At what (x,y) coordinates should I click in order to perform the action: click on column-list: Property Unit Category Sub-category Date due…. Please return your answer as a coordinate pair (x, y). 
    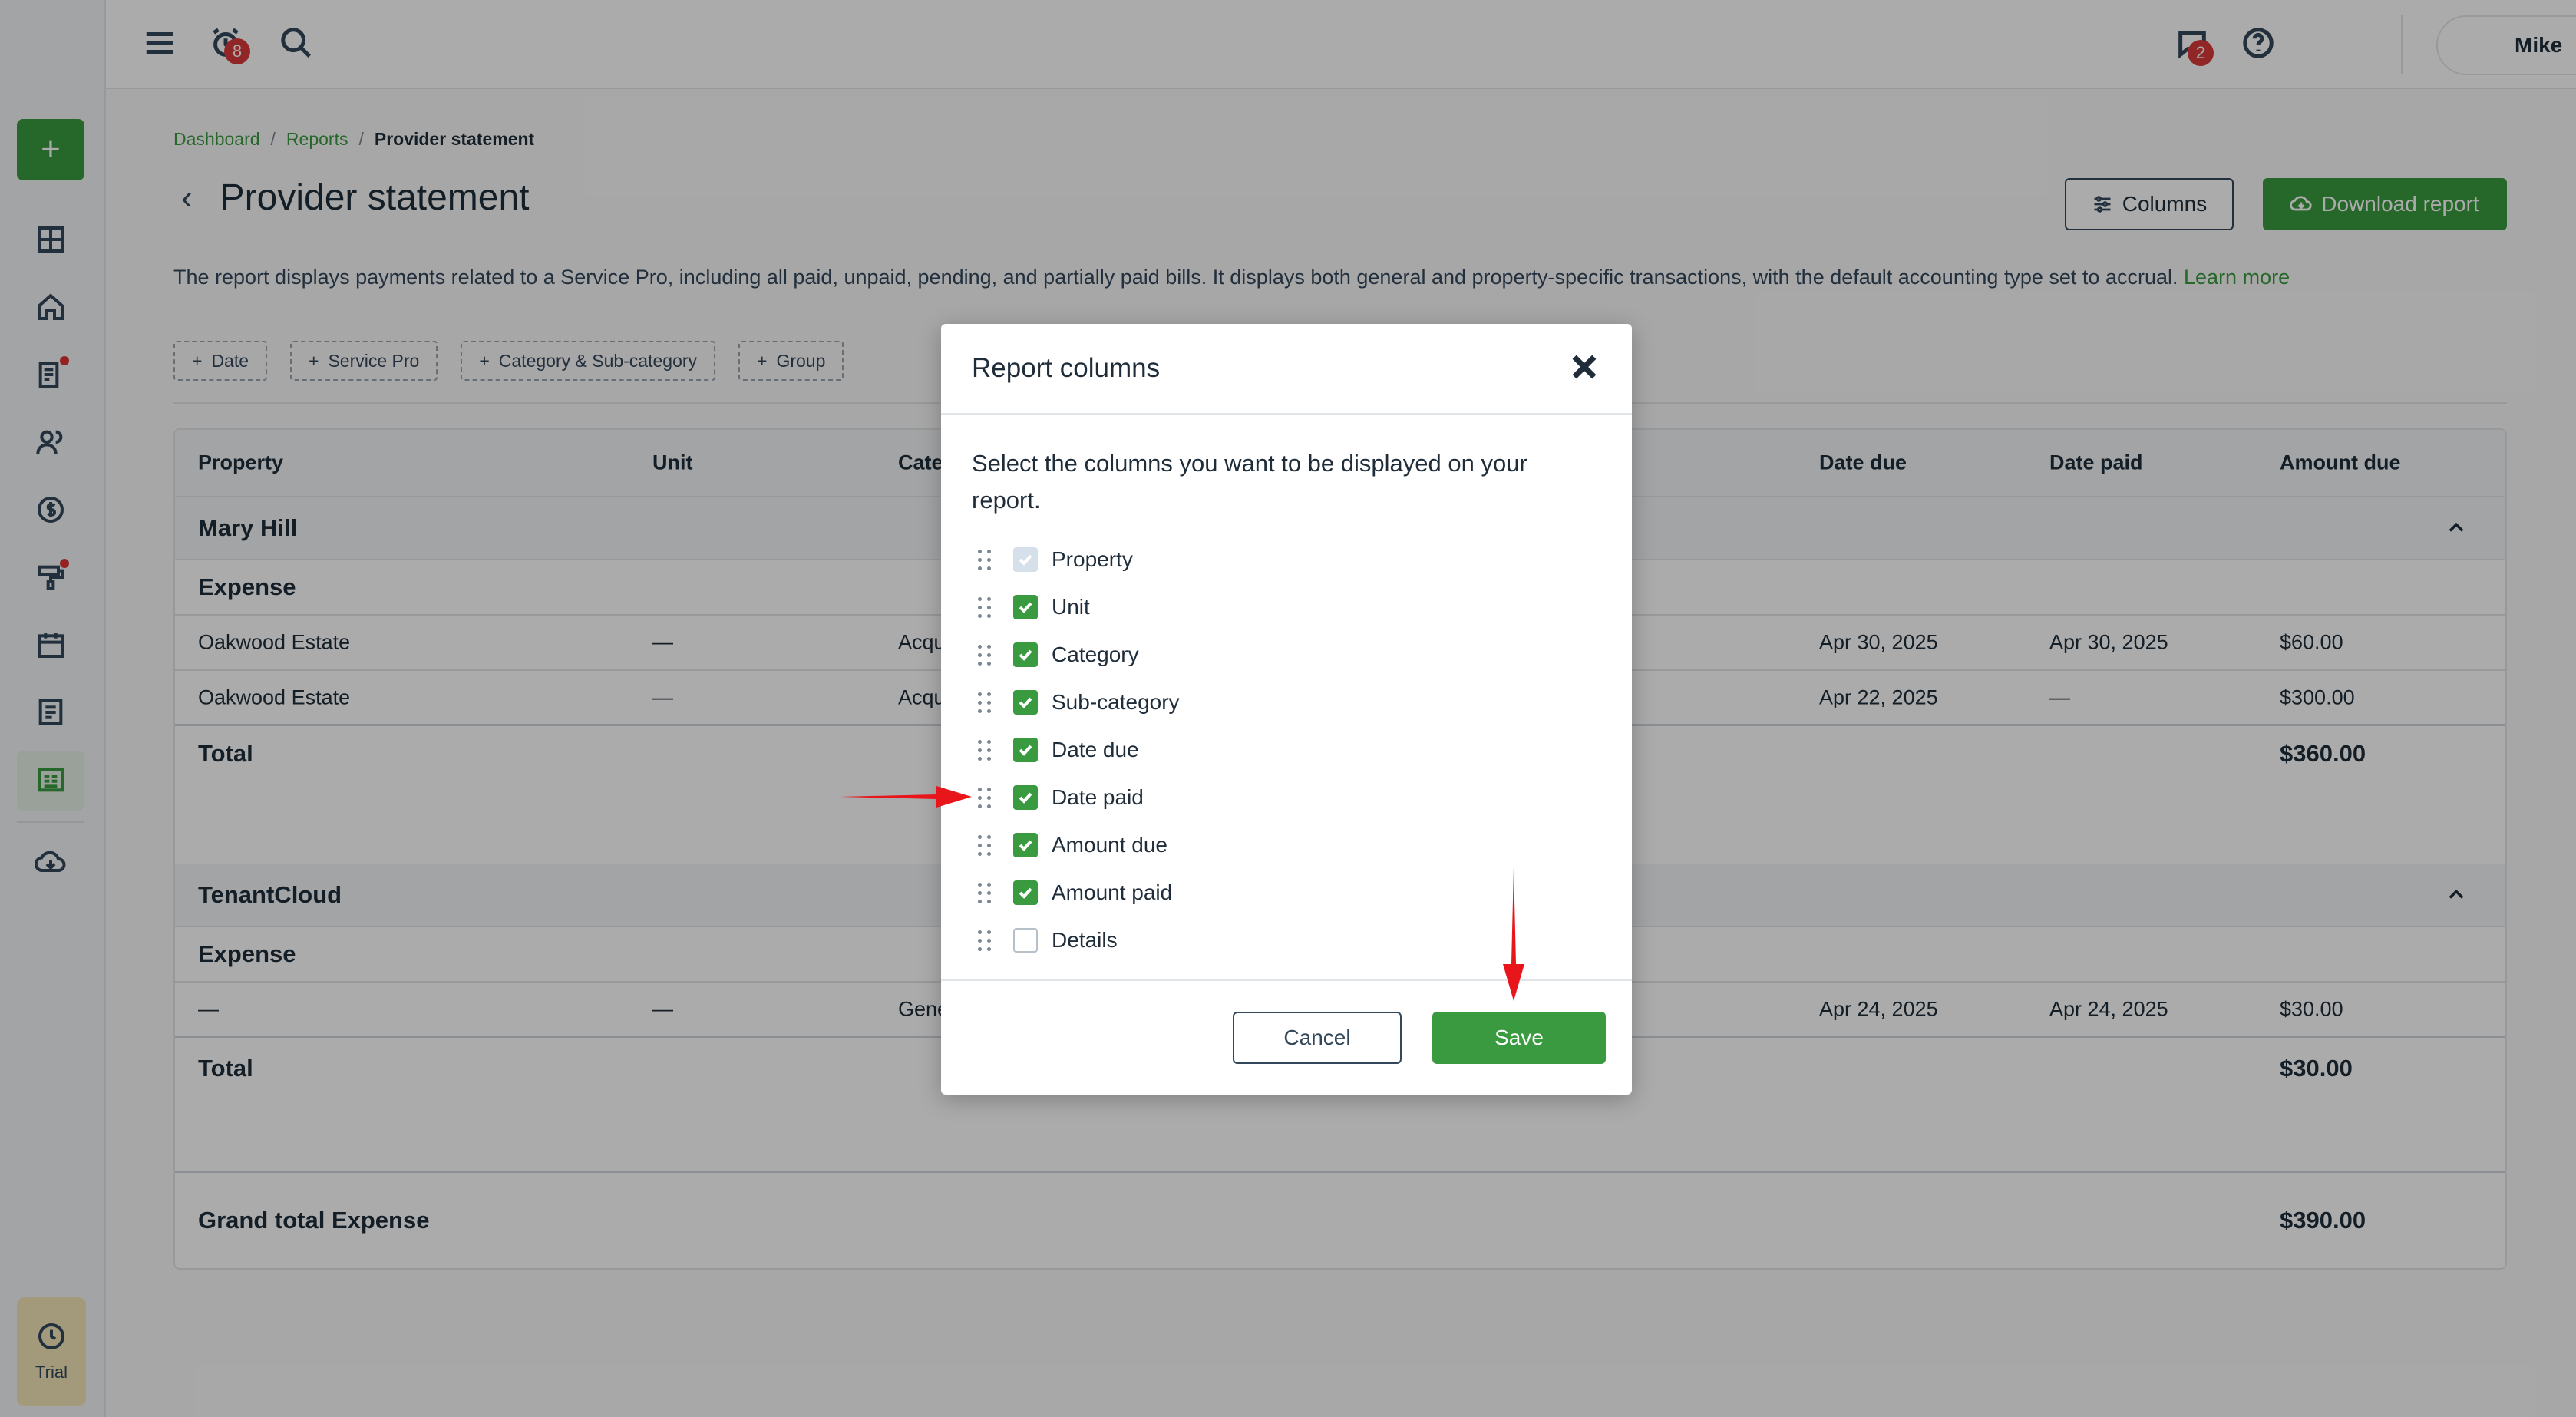
    Looking at the image, I should click on (1076, 750).